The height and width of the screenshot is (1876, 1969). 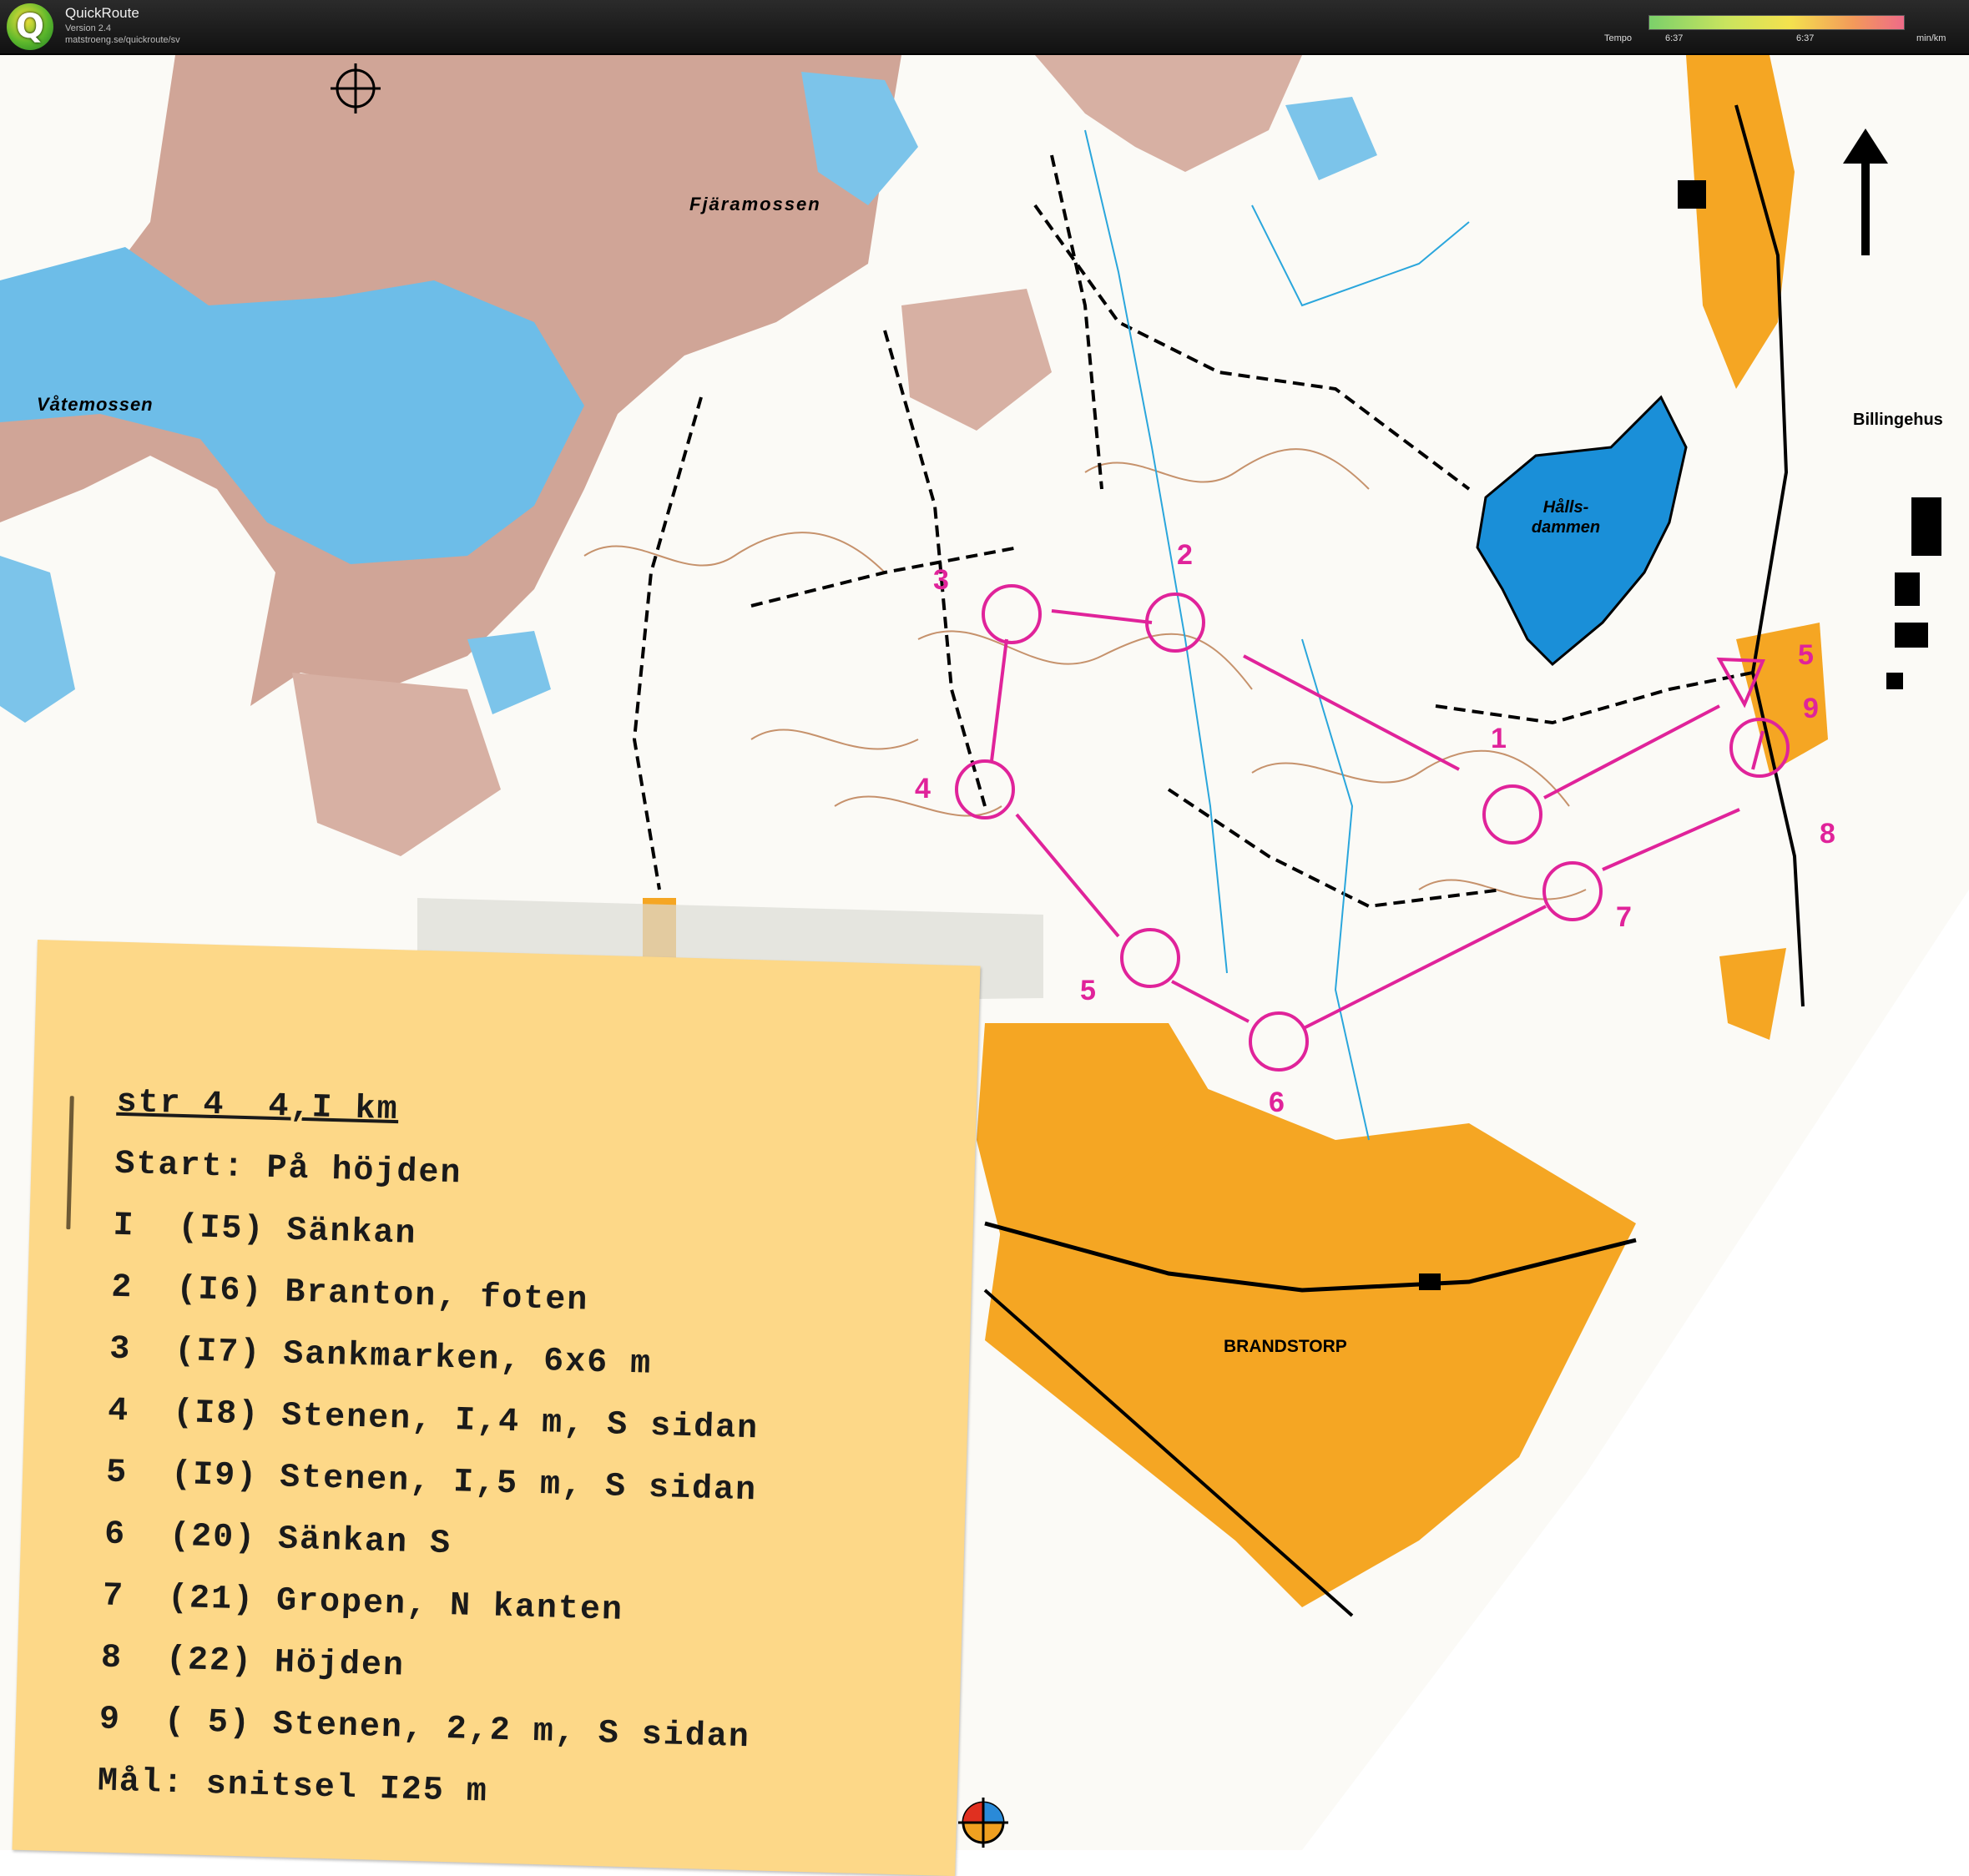 What do you see at coordinates (102, 13) in the screenshot?
I see `app-title: QuickRoute` at bounding box center [102, 13].